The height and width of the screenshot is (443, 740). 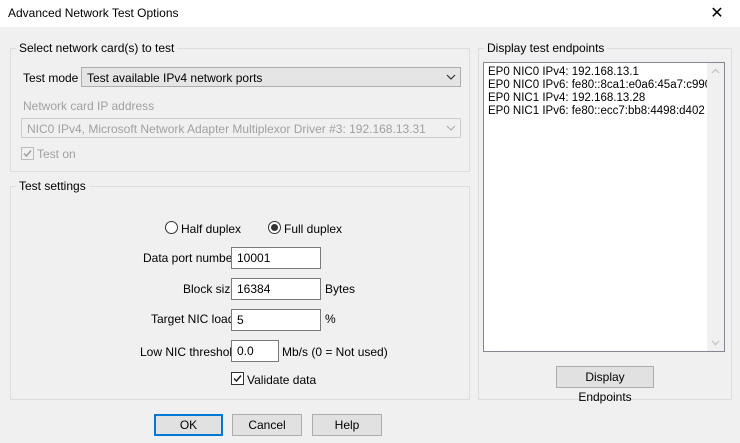 What do you see at coordinates (563, 72) in the screenshot?
I see `list-item: EP0 NIC0 IPv4: 192.168.13.1` at bounding box center [563, 72].